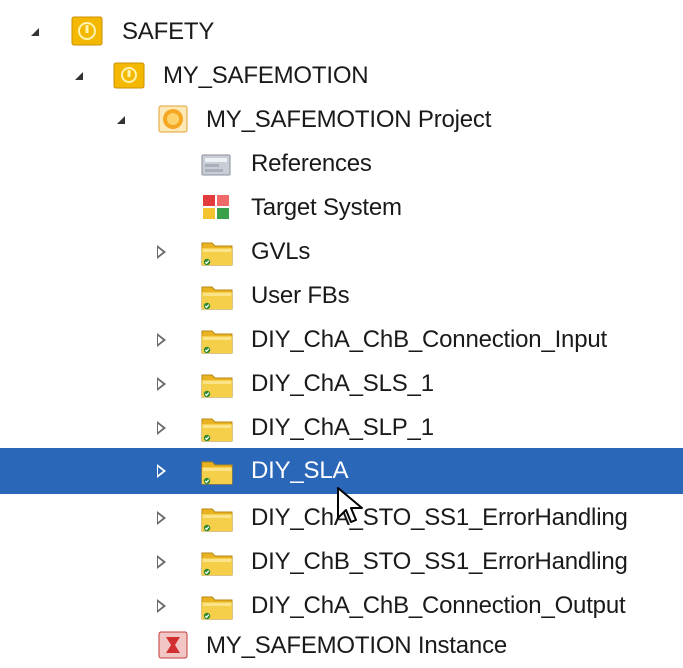  I want to click on tree-item-project: MY_SAFEMOTION Project, so click(341, 120).